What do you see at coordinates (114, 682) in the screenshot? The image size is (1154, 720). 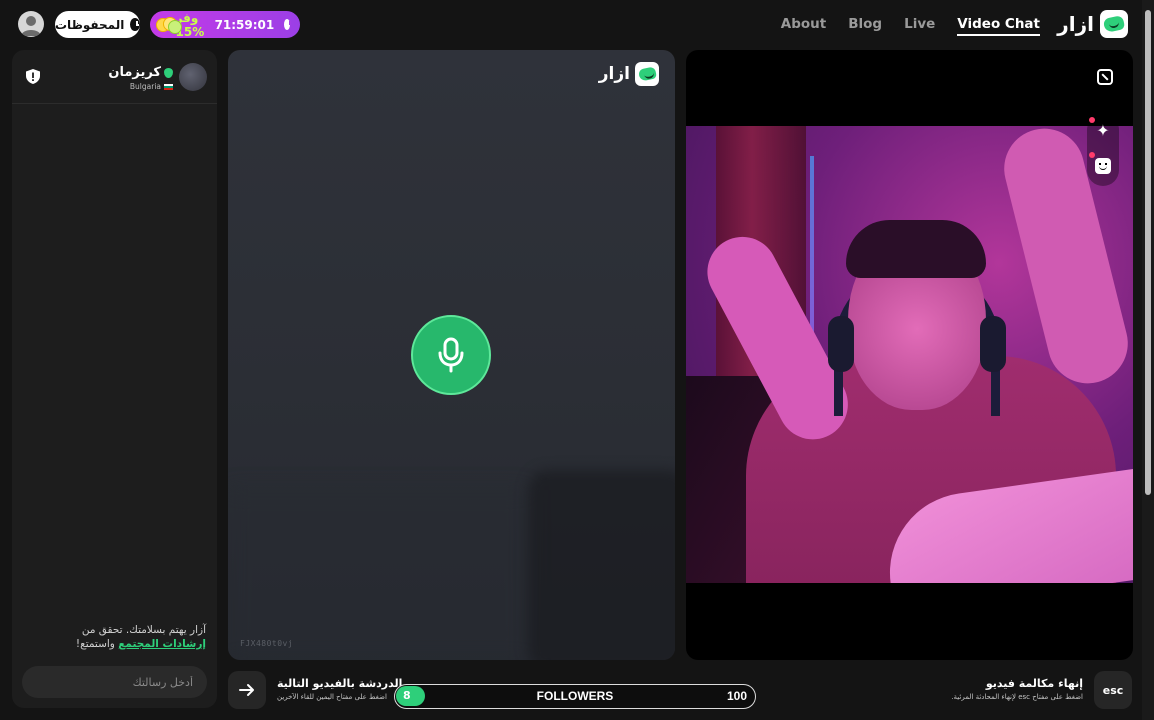 I see `message-input` at bounding box center [114, 682].